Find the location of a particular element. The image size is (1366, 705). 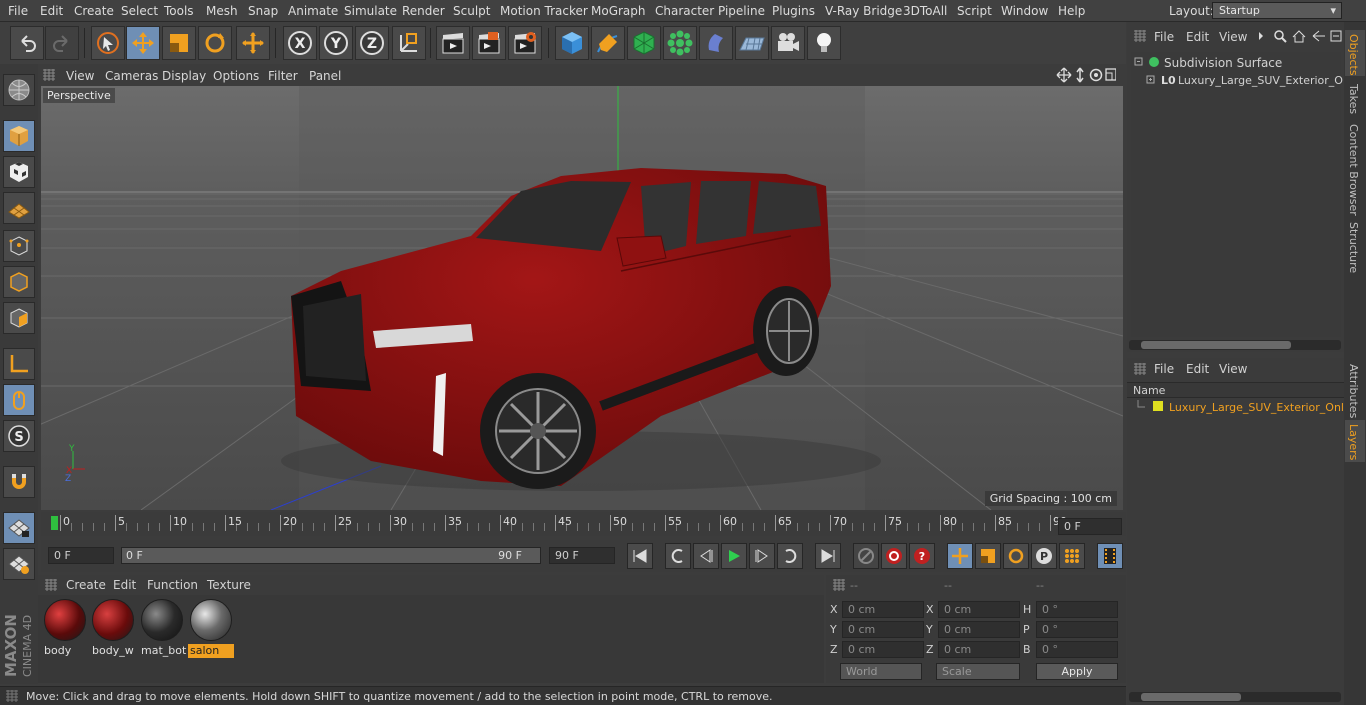

layer-menu-file: File is located at coordinates (1164, 369).